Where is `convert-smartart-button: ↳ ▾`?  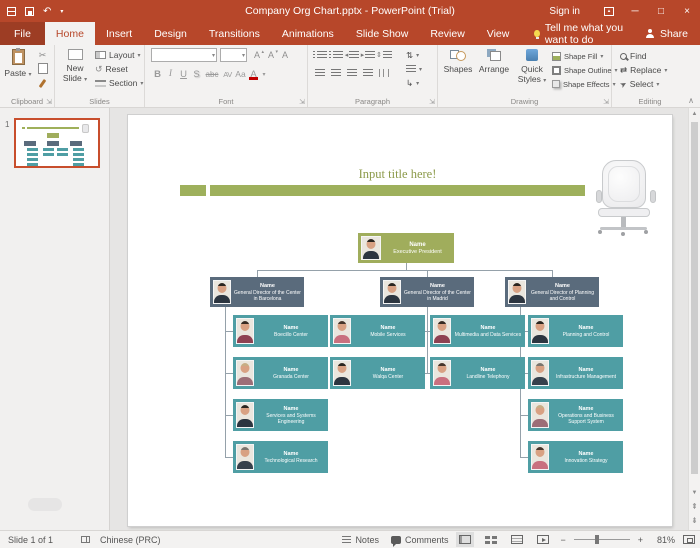
convert-smartart-button: ↳ ▾ is located at coordinates (412, 83).